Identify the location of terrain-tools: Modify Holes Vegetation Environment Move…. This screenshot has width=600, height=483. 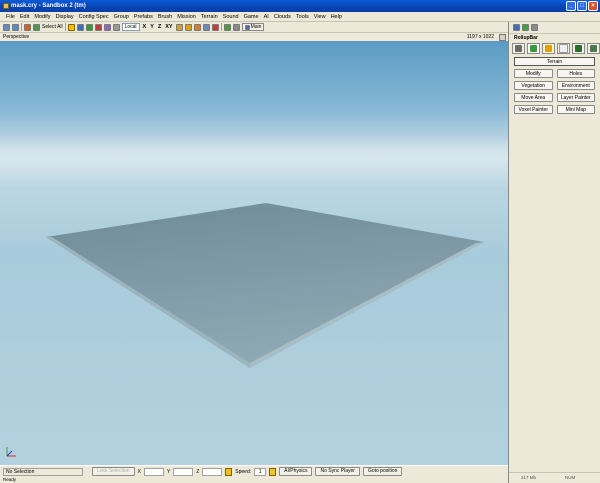
(554, 91).